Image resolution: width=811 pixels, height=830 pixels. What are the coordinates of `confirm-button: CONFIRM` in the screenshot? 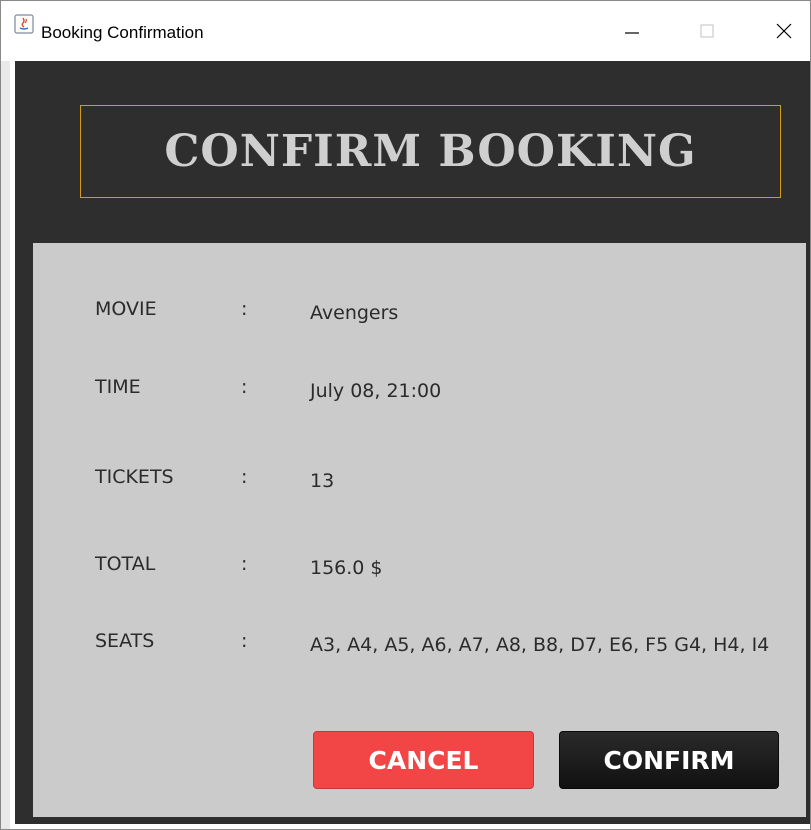 It's located at (669, 760).